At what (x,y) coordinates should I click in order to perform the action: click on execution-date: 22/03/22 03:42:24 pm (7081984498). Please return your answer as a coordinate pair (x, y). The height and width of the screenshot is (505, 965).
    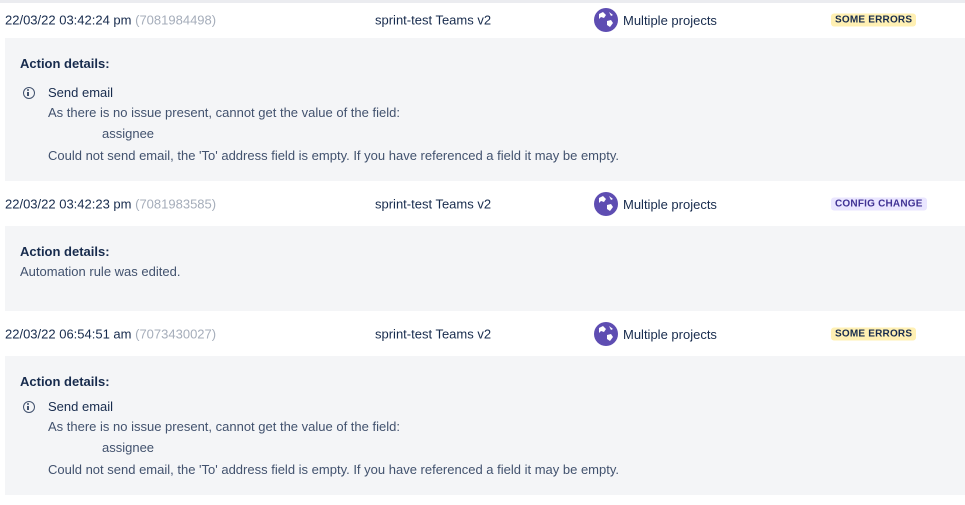
    Looking at the image, I should click on (110, 20).